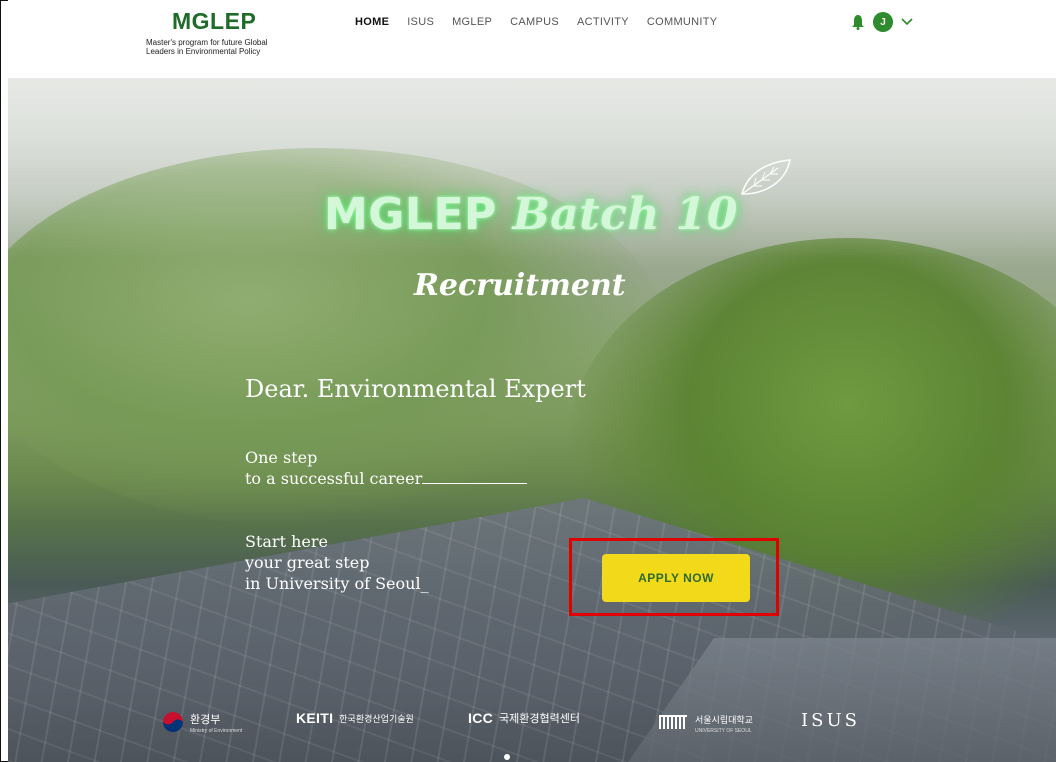 The width and height of the screenshot is (1056, 762). Describe the element at coordinates (281, 457) in the screenshot. I see `step-line1: One step` at that location.